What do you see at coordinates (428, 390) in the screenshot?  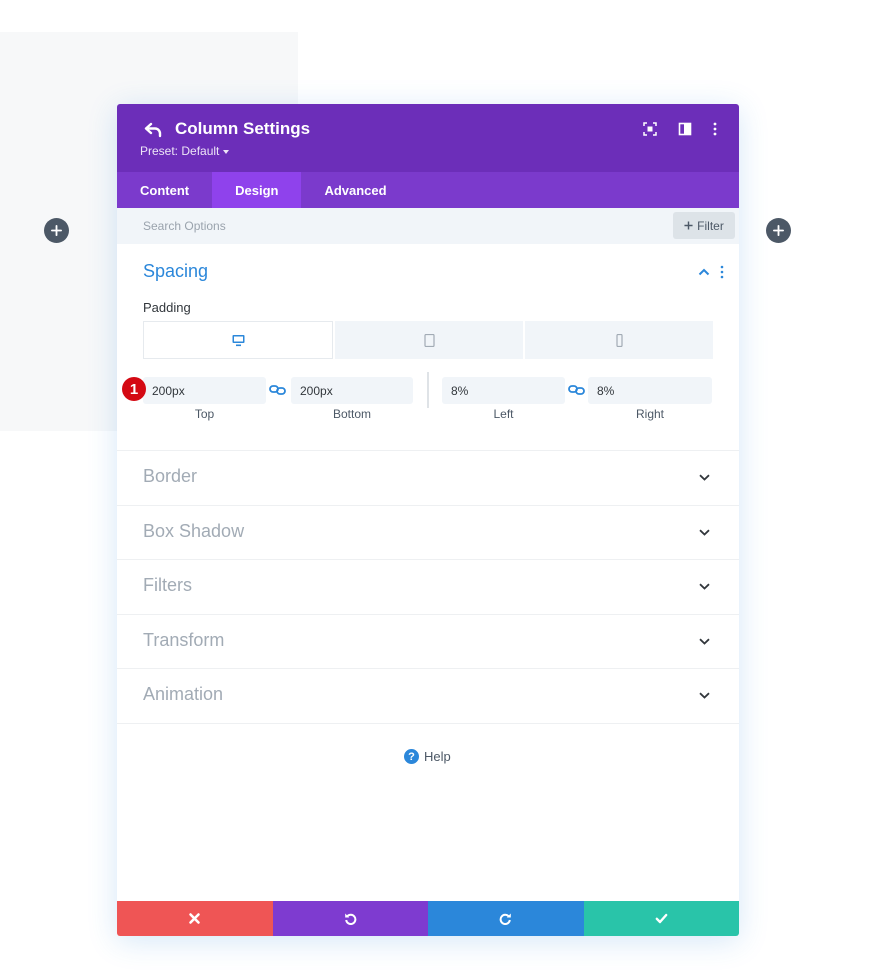 I see `field-divider` at bounding box center [428, 390].